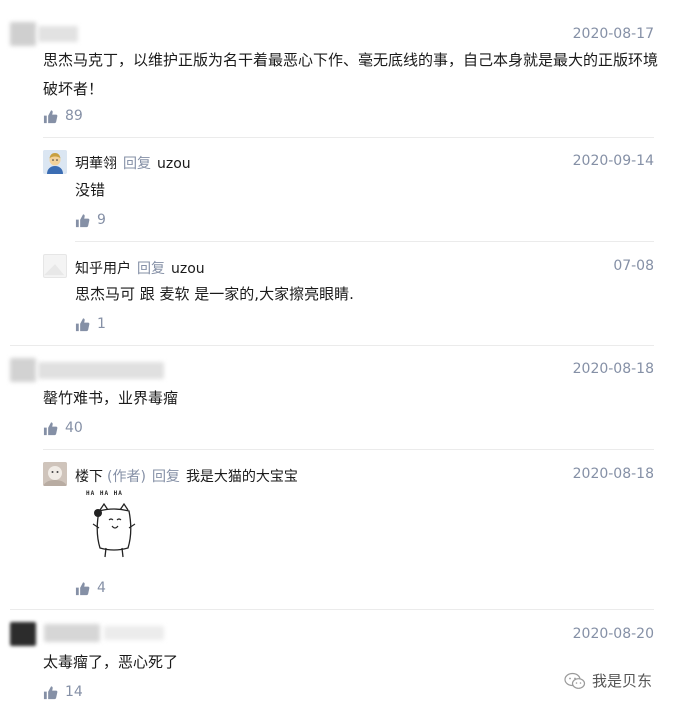  Describe the element at coordinates (104, 493) in the screenshot. I see `sticker-text: HA HA HA` at that location.